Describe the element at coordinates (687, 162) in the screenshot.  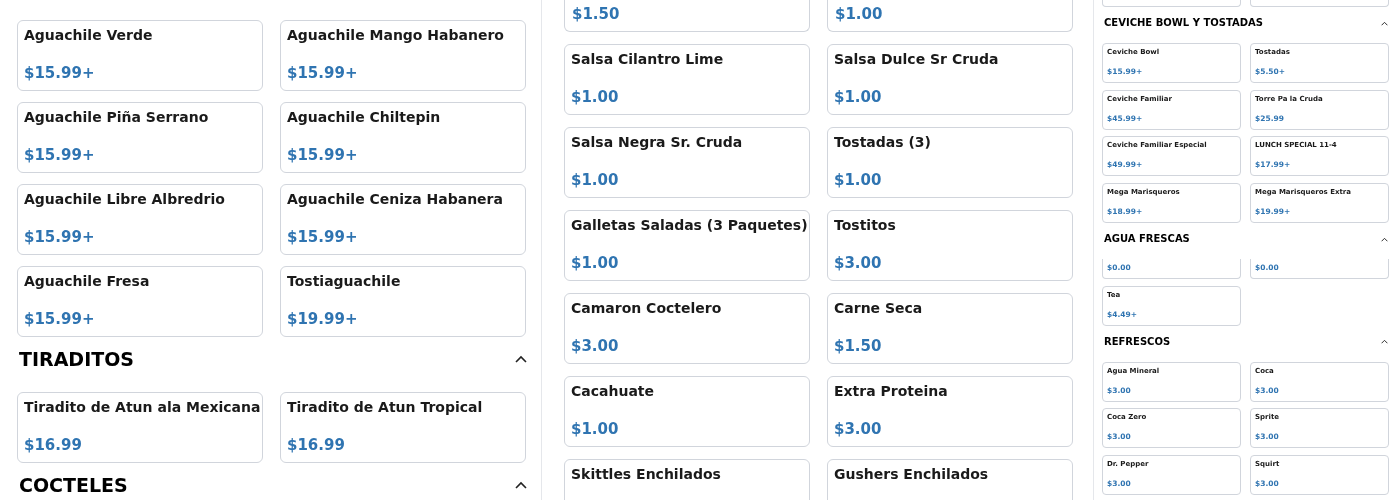
I see `menu-item-card: Salsa Negra Sr. Cruda $1.00` at that location.